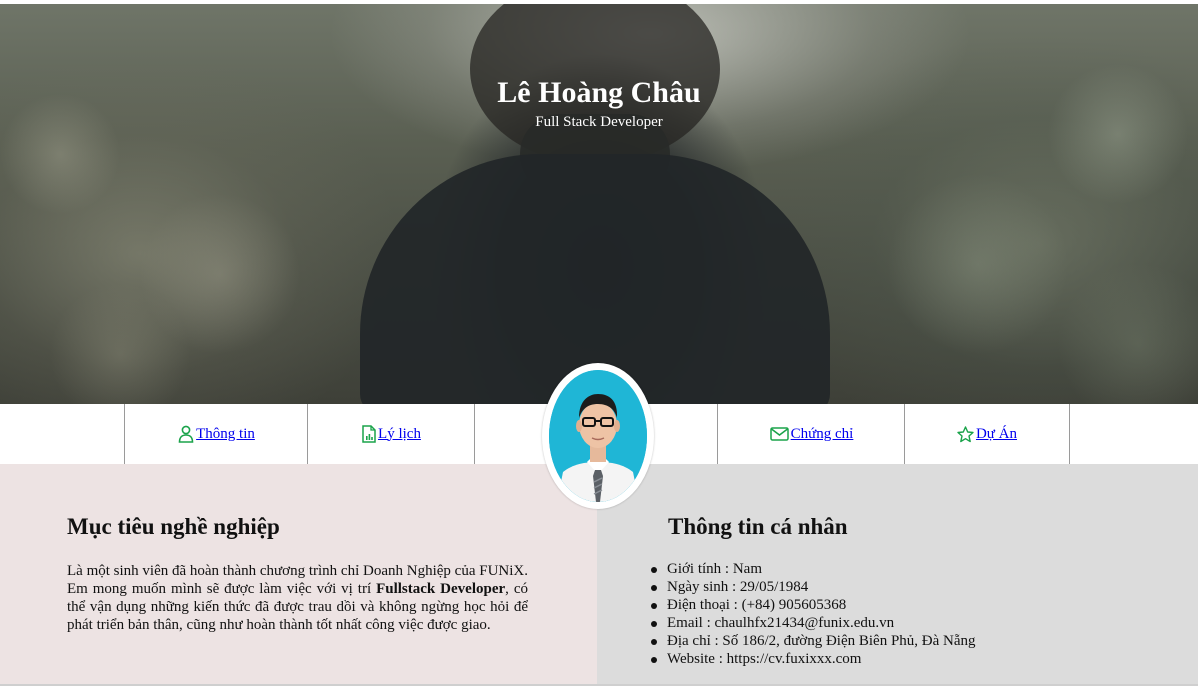 Image resolution: width=1198 pixels, height=686 pixels. Describe the element at coordinates (822, 433) in the screenshot. I see `nav-label-chung-chi: Chứng chỉ` at that location.